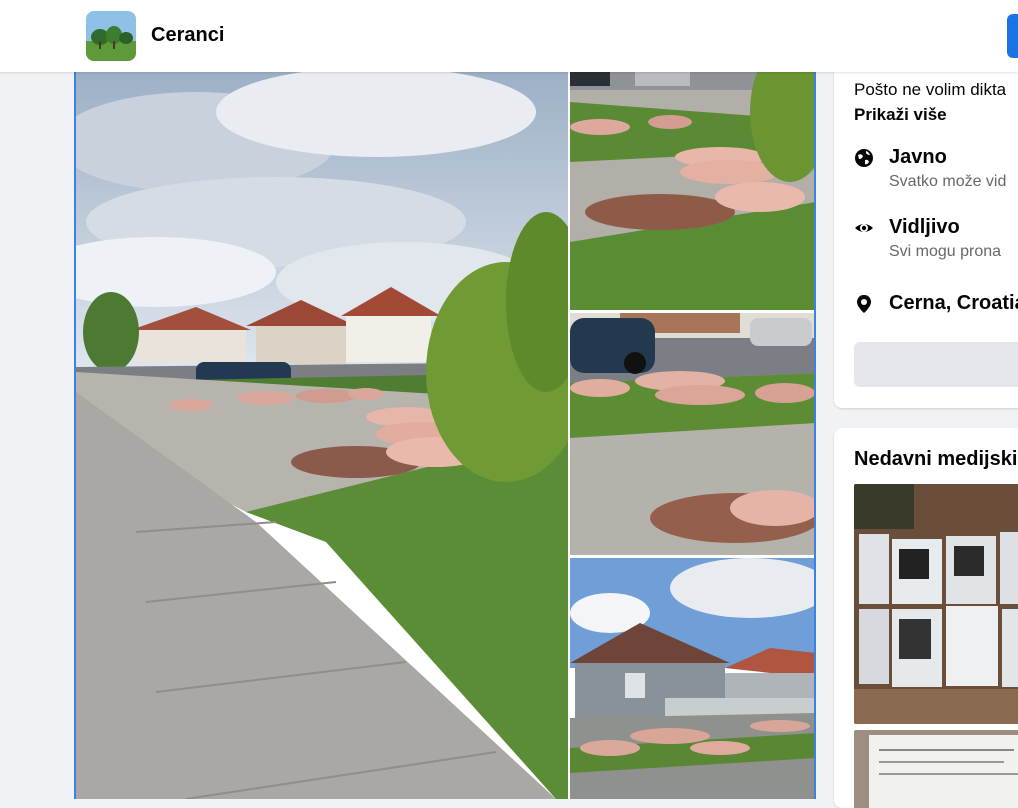  Describe the element at coordinates (918, 157) in the screenshot. I see `privacy-title: Javno` at that location.